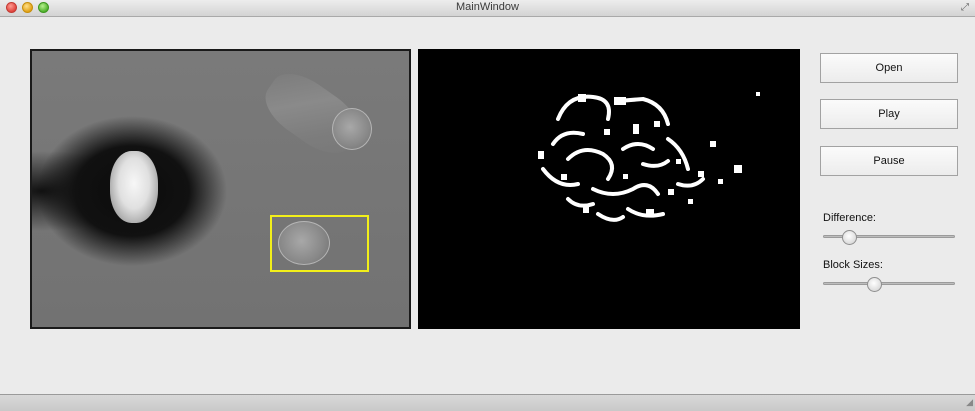 Image resolution: width=975 pixels, height=411 pixels. What do you see at coordinates (889, 283) in the screenshot?
I see `block-sizes-slider-track` at bounding box center [889, 283].